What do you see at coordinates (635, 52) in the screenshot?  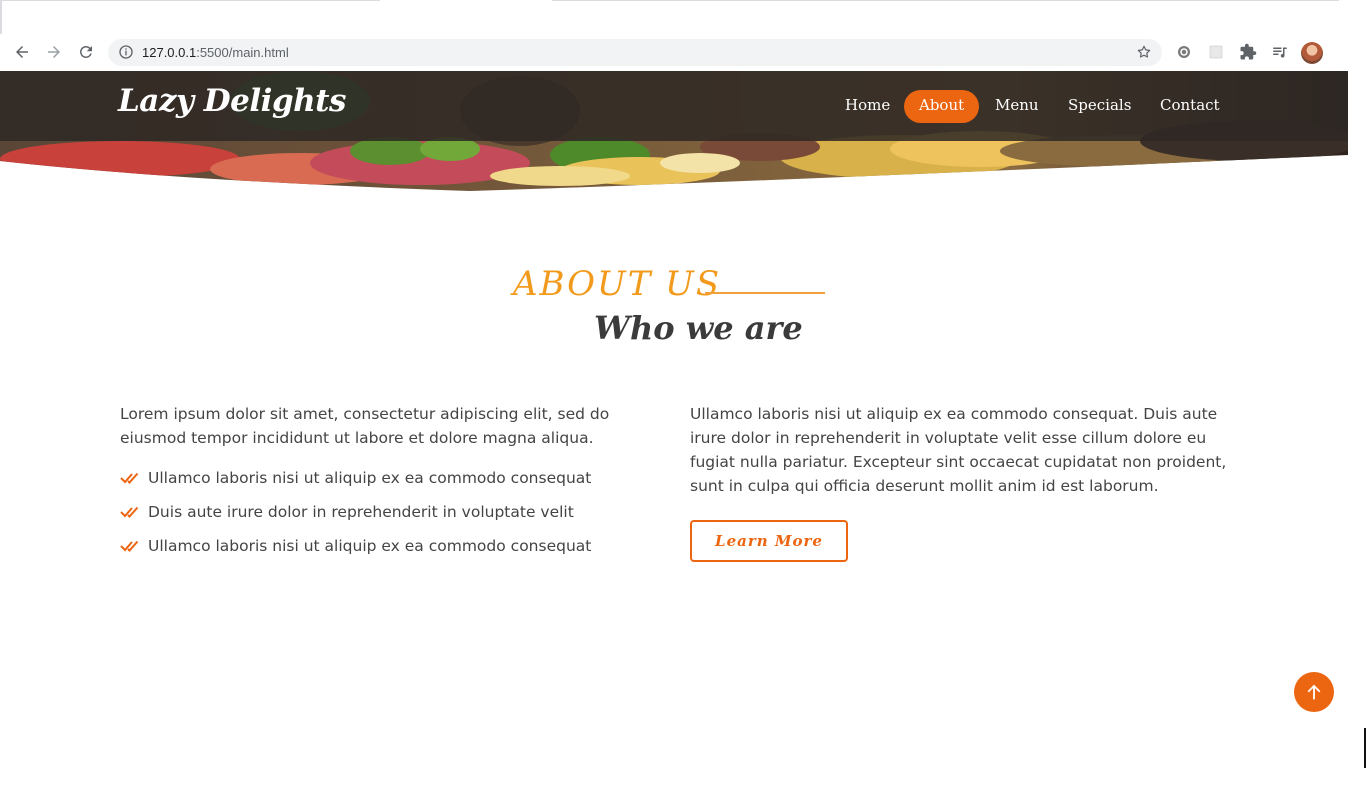 I see `address-bar: 127.0.0.1:5500/main.html` at bounding box center [635, 52].